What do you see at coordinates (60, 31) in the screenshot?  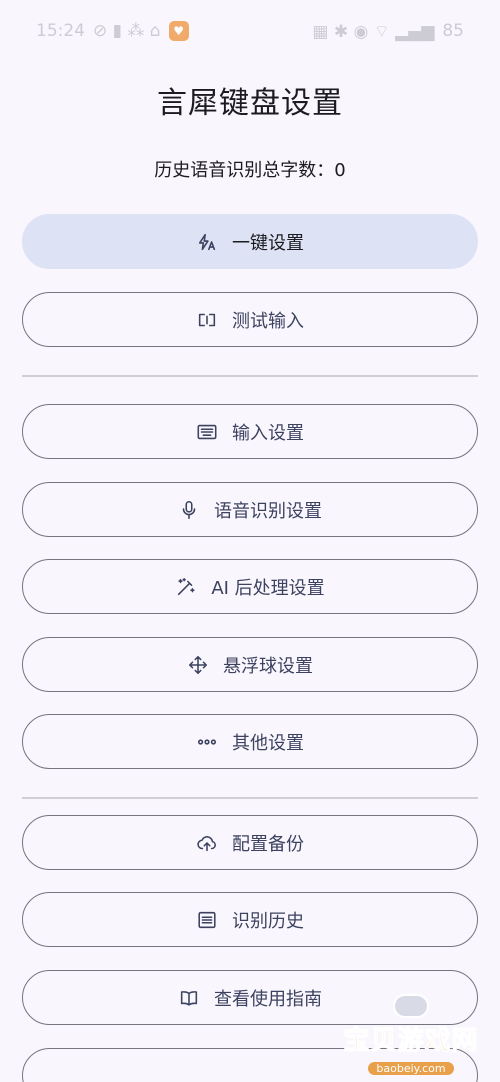 I see `status-time: 15:24` at bounding box center [60, 31].